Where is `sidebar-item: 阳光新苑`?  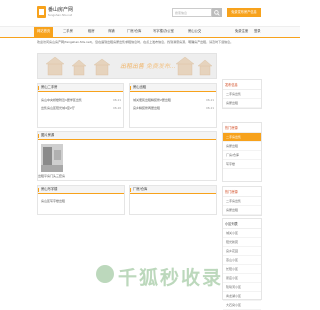
sidebar-item: 阳光新苑 is located at coordinates (242, 242).